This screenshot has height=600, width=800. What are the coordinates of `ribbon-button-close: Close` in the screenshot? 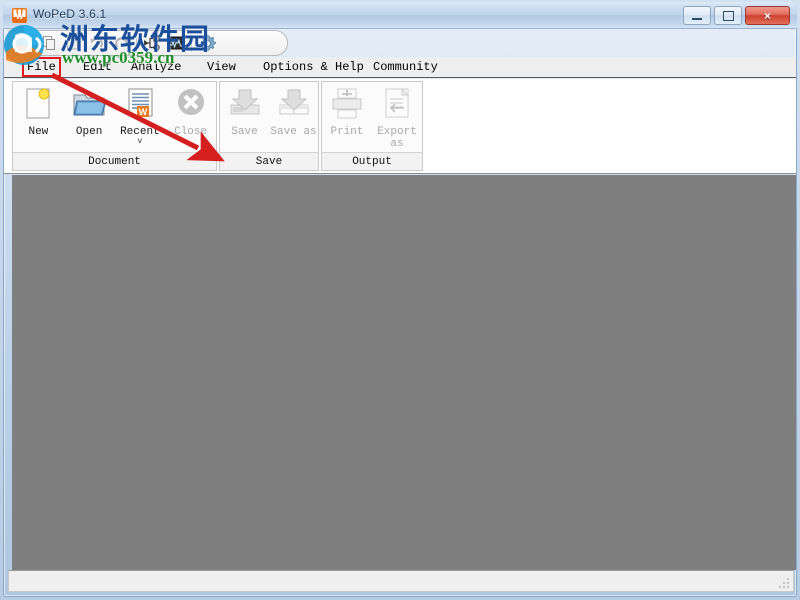 It's located at (190, 111).